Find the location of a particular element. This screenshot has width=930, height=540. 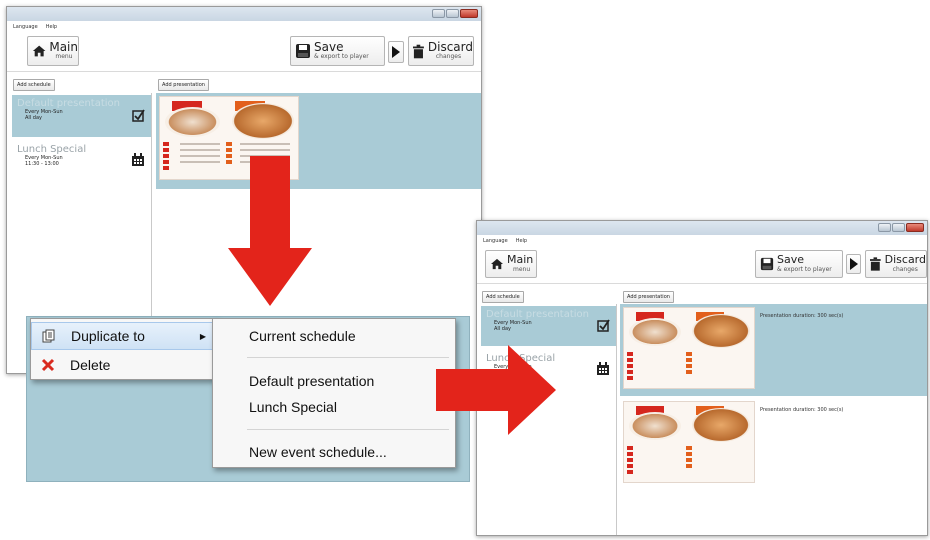

submenu-arrow-icon: ▶ is located at coordinates (202, 336).